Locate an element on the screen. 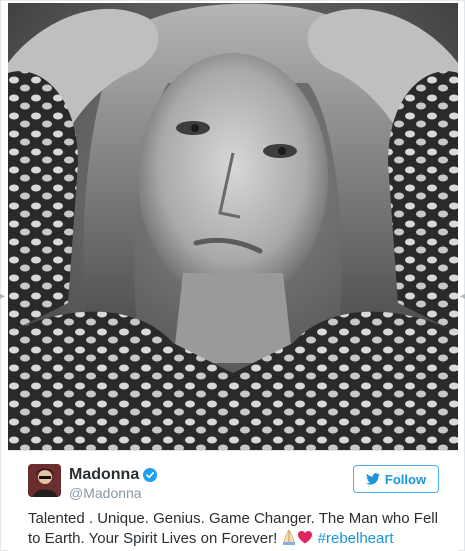 This screenshot has height=551, width=465. follow-button: Follow is located at coordinates (396, 479).